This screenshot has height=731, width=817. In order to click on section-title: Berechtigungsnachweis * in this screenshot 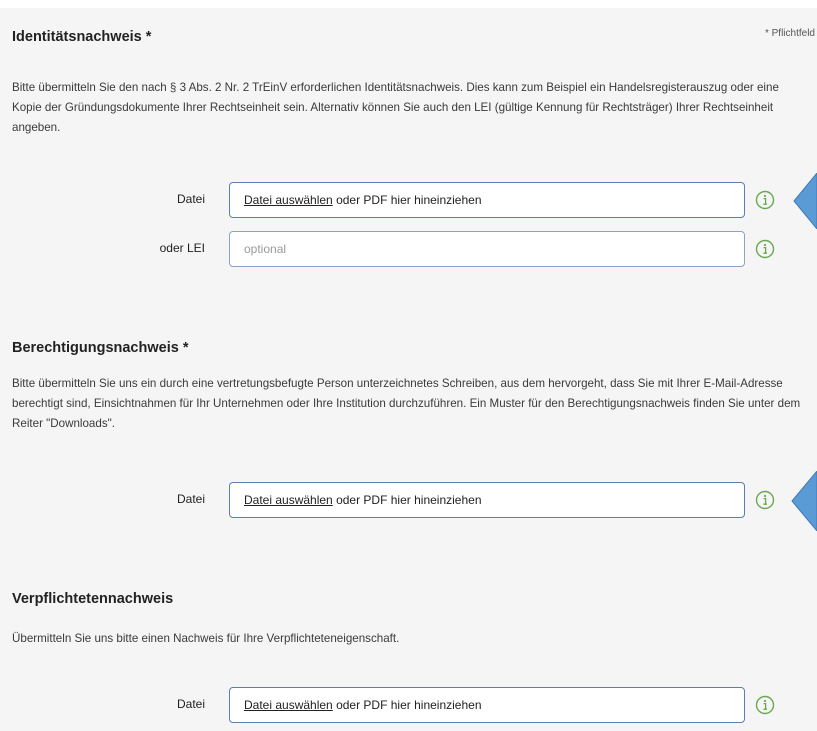, I will do `click(100, 348)`.